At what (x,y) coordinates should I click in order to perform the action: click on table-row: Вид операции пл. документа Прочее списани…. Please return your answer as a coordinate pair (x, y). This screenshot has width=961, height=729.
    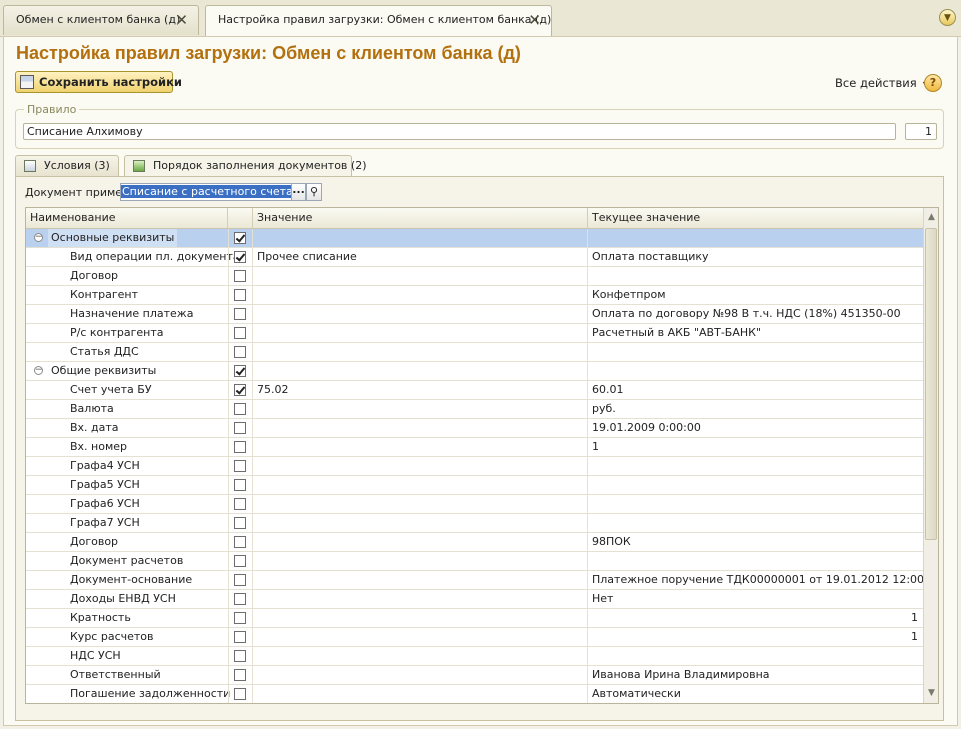
    Looking at the image, I should click on (474, 257).